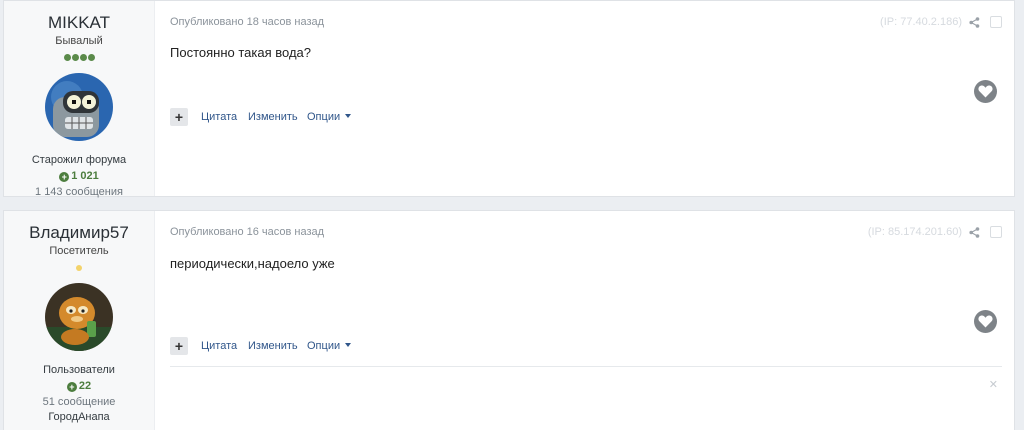  Describe the element at coordinates (79, 192) in the screenshot. I see `post-count: 1 143 сообщения` at that location.